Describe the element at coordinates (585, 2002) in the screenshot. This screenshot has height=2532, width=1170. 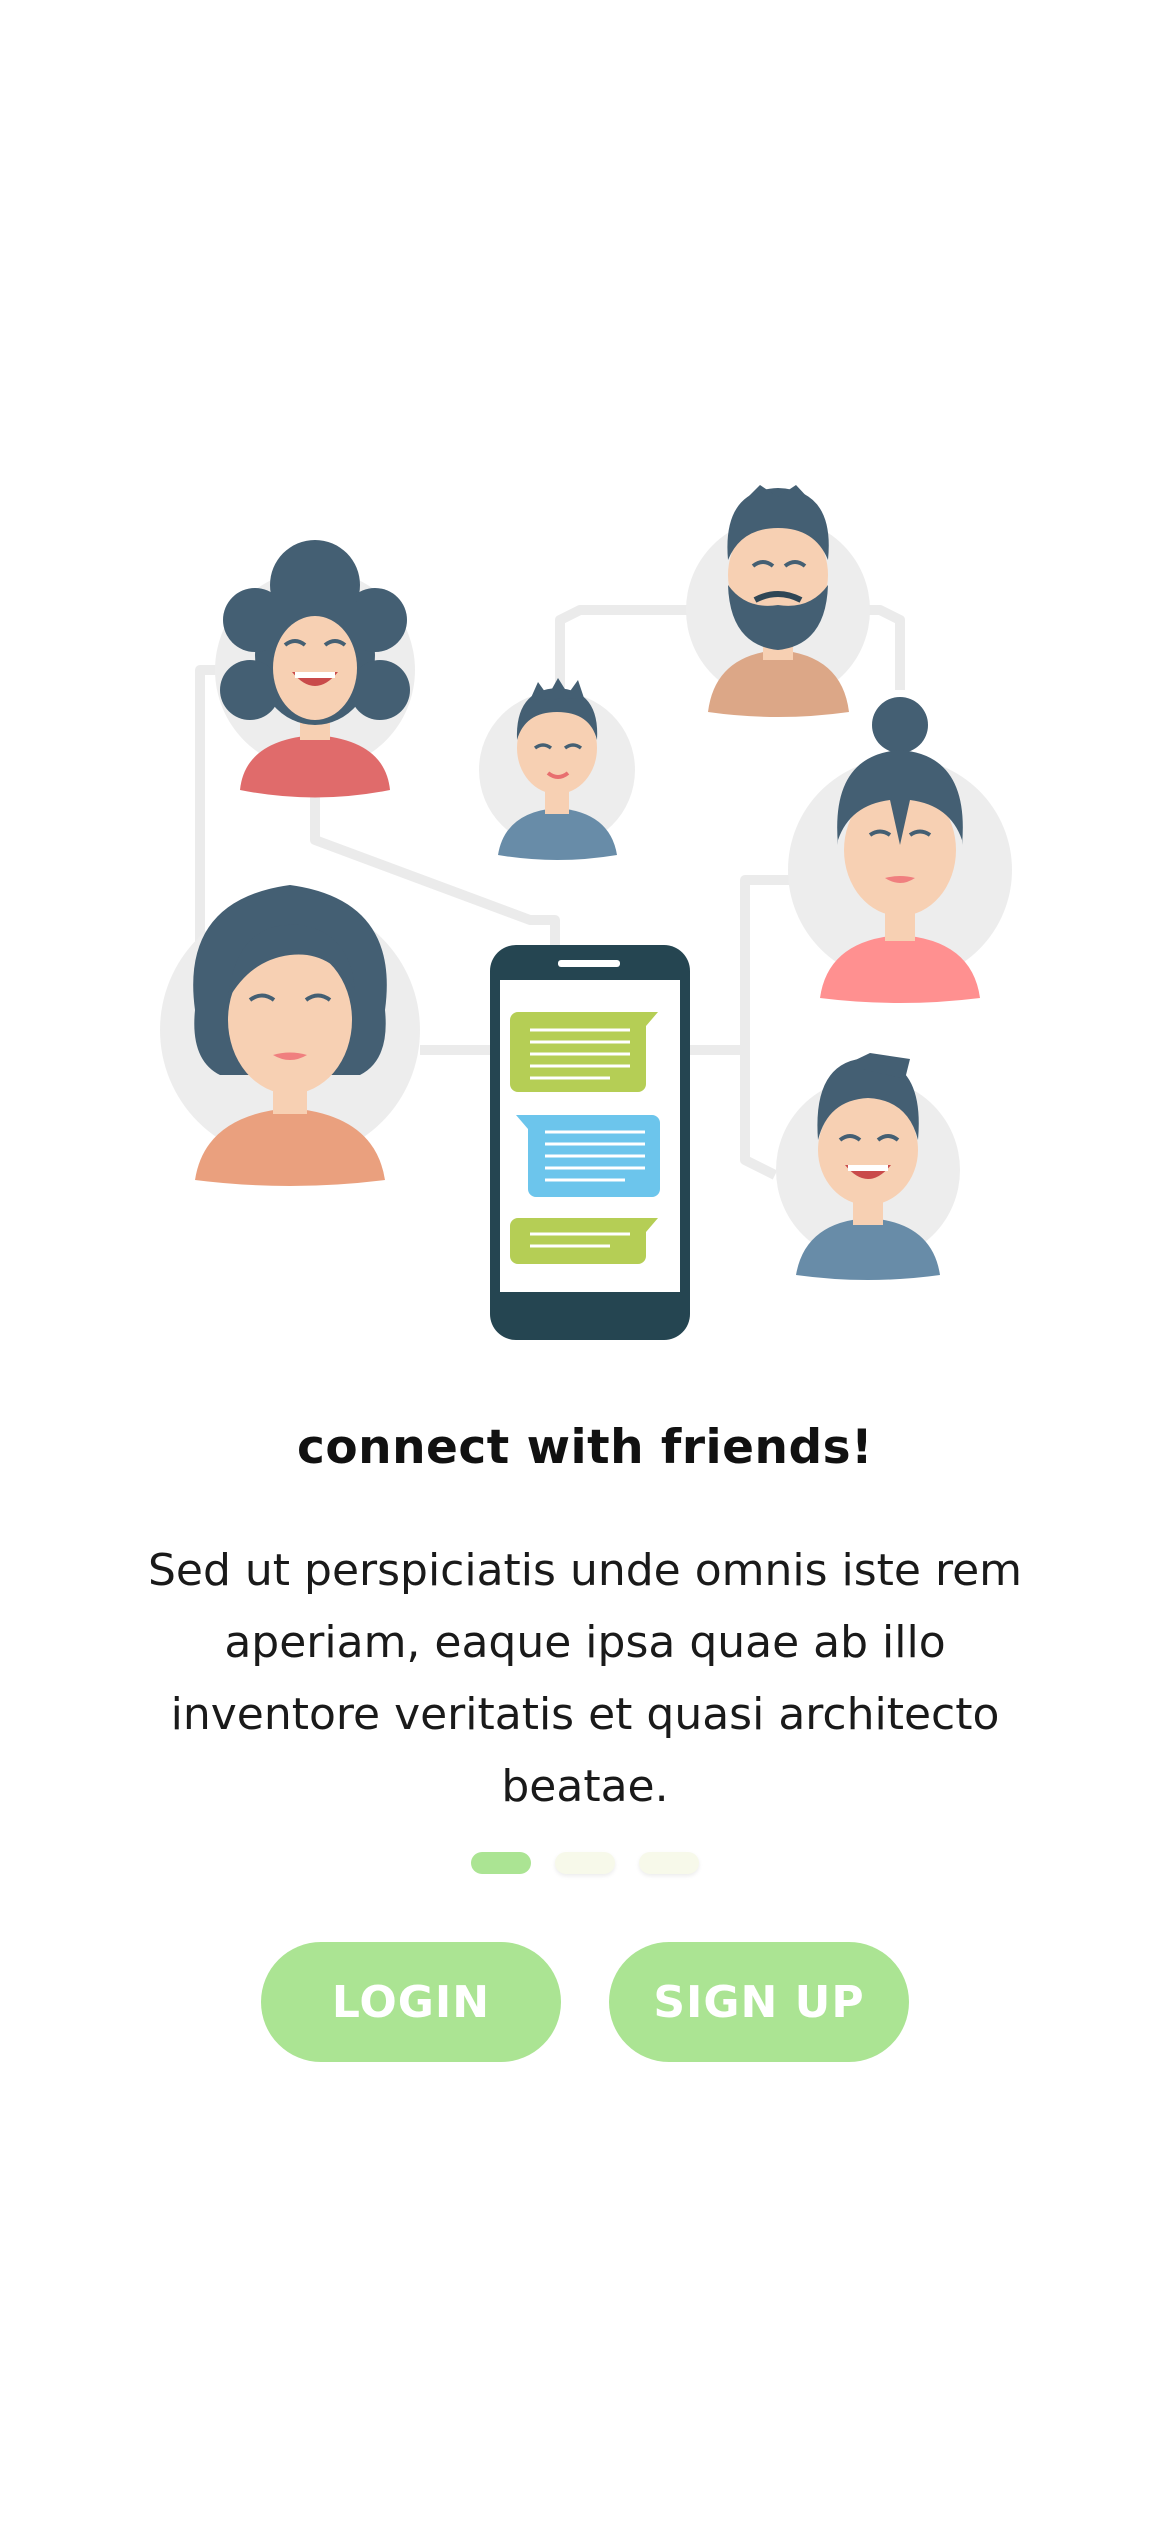
I see `auth-actions: LOGIN SIGN UP` at that location.